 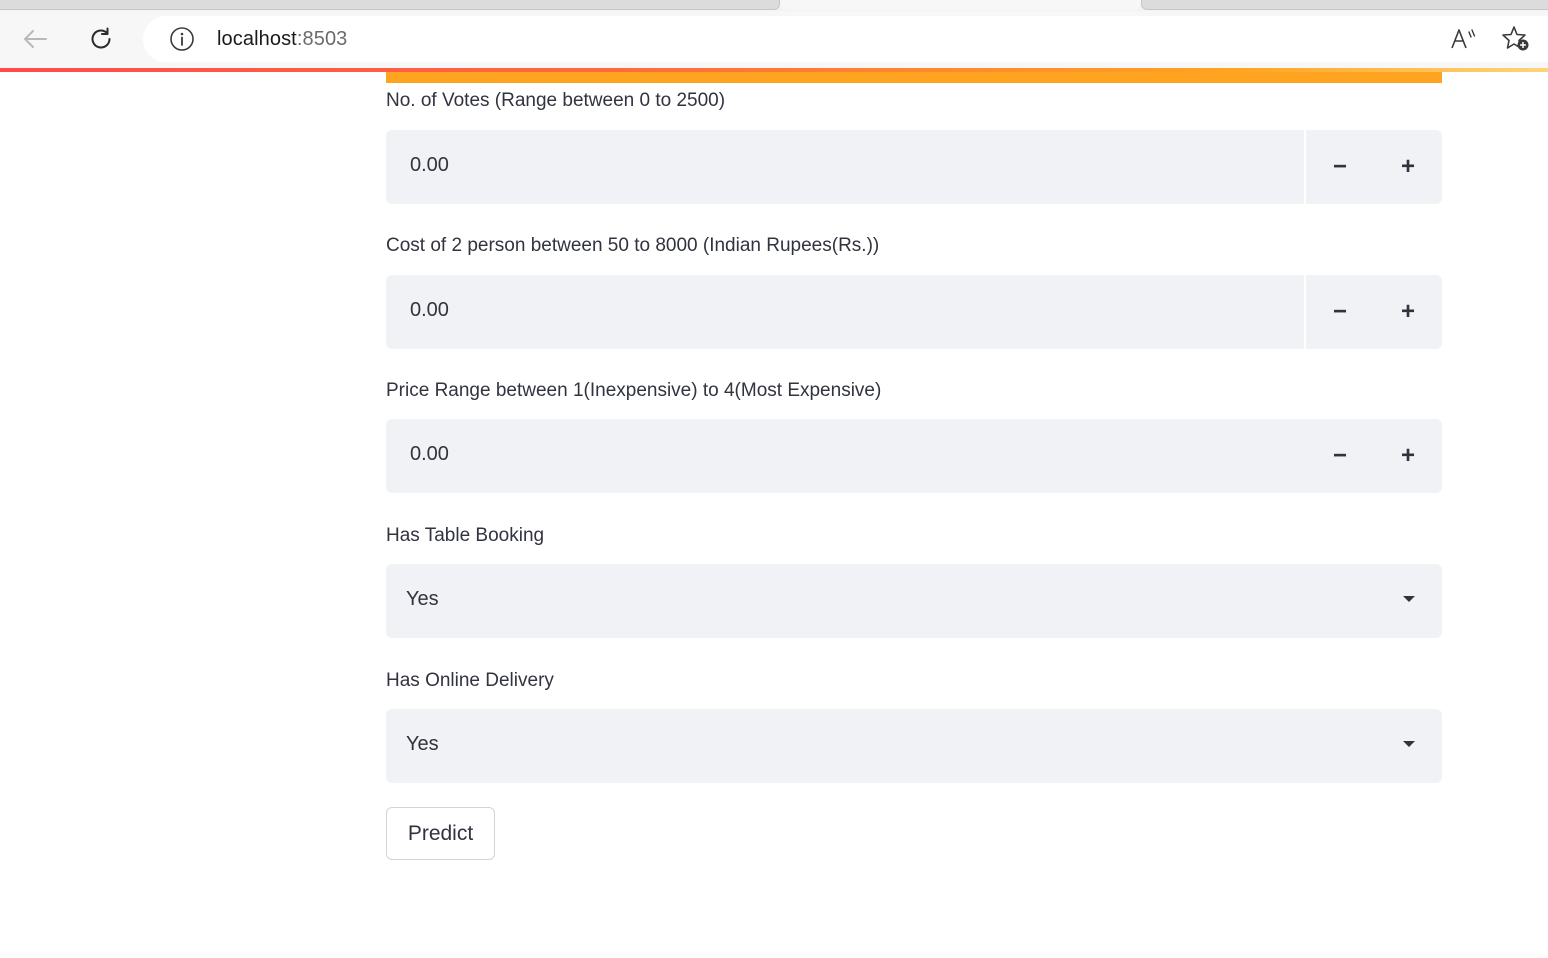 What do you see at coordinates (1340, 456) in the screenshot?
I see `price-range-decrement-button: −` at bounding box center [1340, 456].